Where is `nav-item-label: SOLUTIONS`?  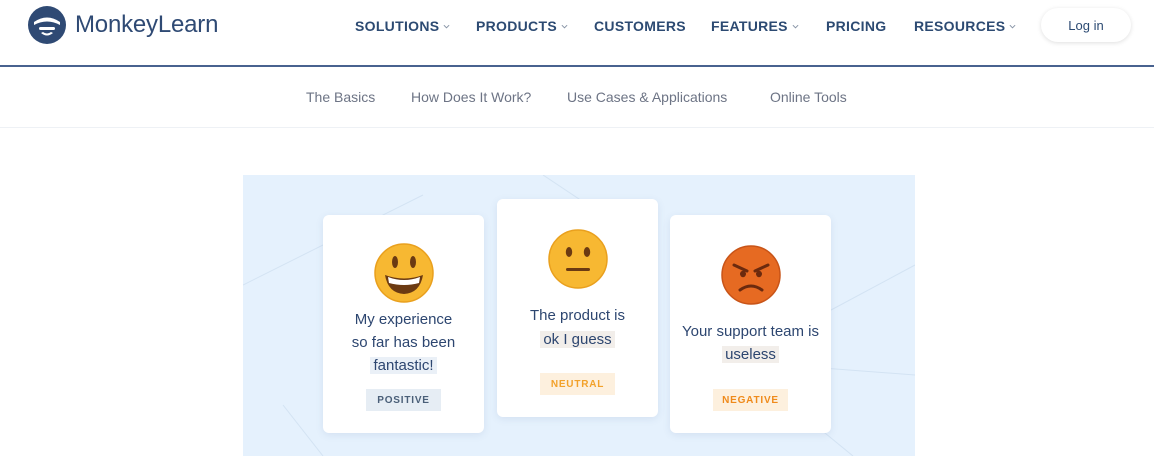
nav-item-label: SOLUTIONS is located at coordinates (397, 26).